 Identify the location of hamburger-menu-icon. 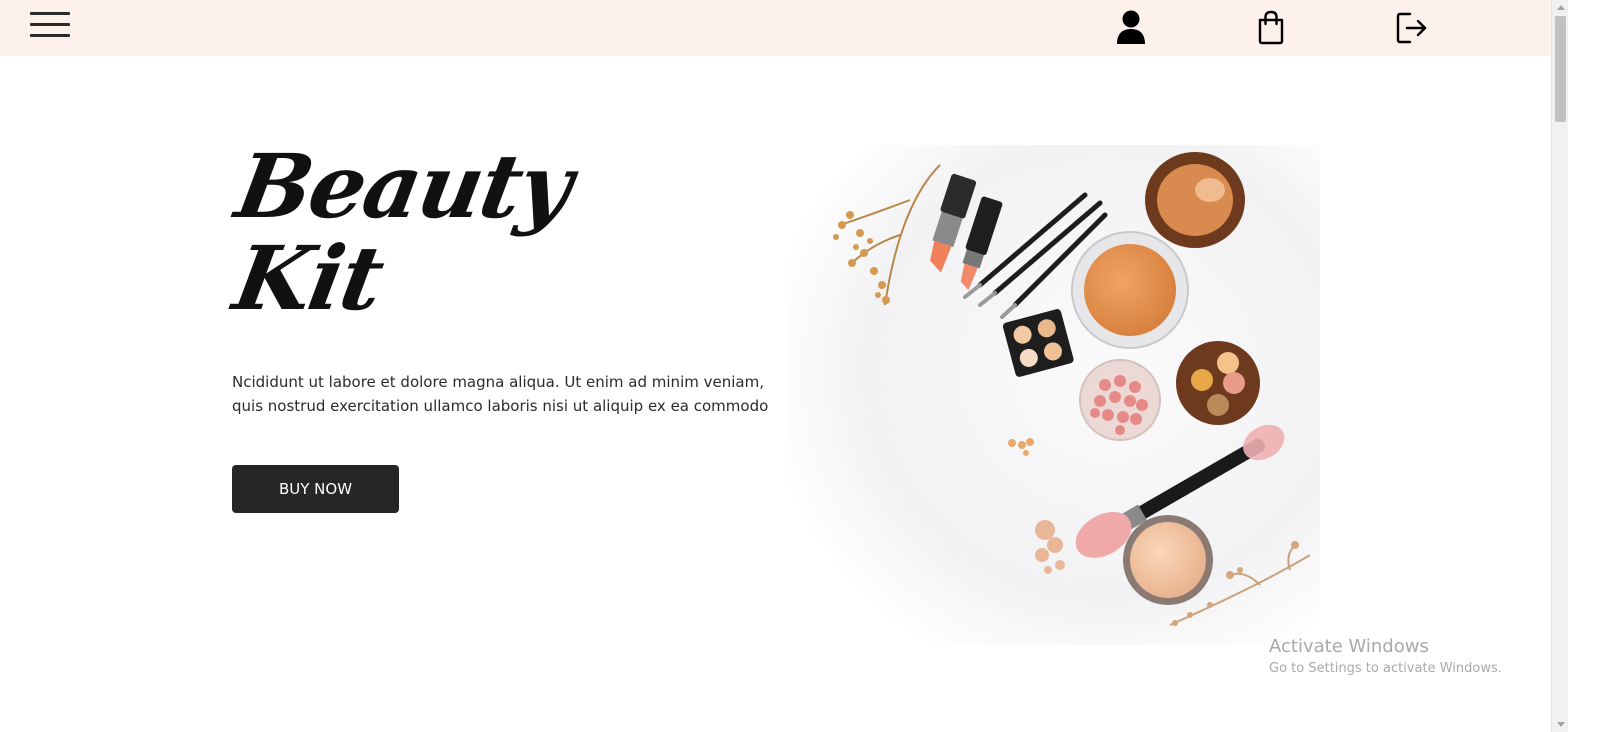
(50, 26).